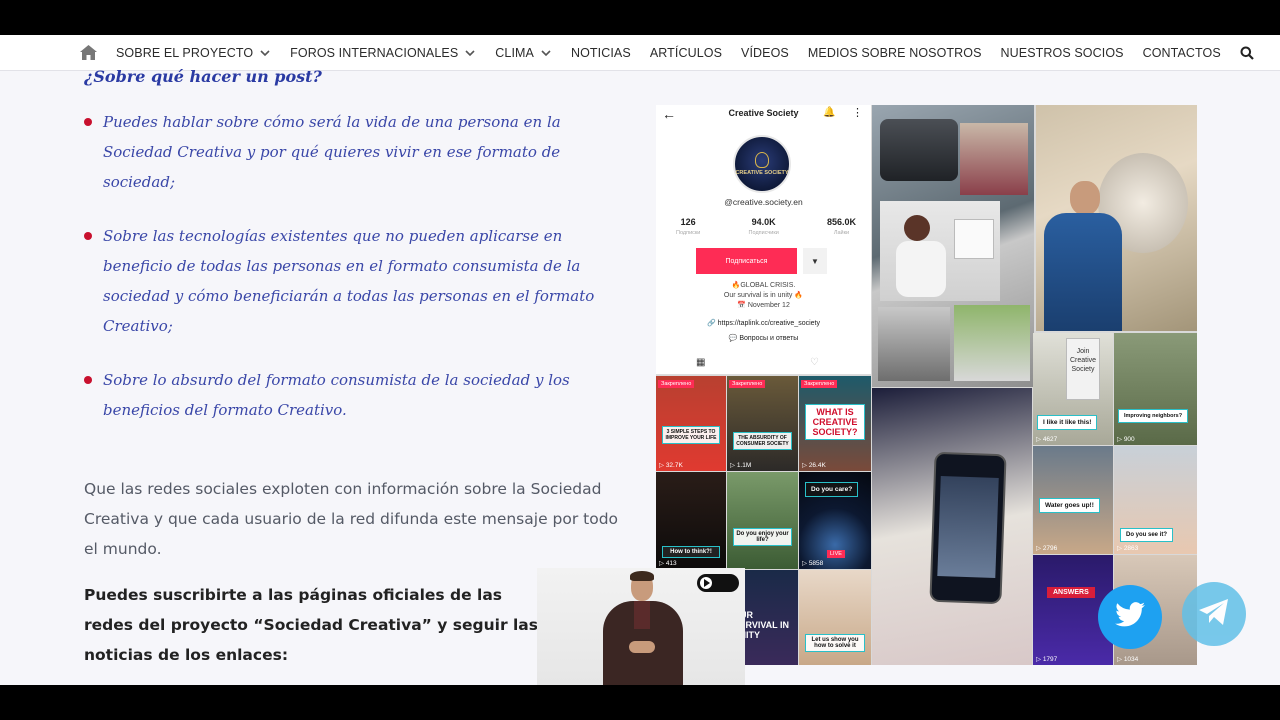  What do you see at coordinates (835, 643) in the screenshot?
I see `tile-caption: Let us show you how to solve it` at bounding box center [835, 643].